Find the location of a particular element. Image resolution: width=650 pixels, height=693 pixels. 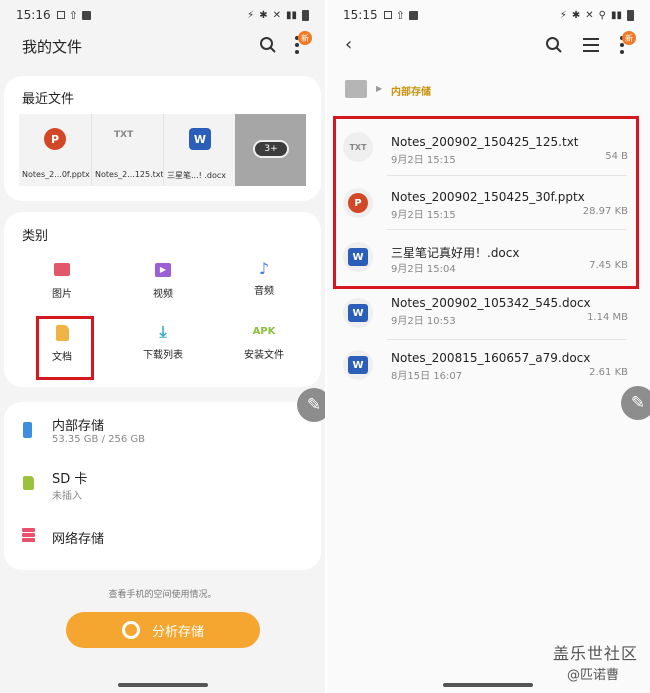

category-label: 下载列表 is located at coordinates (163, 355).